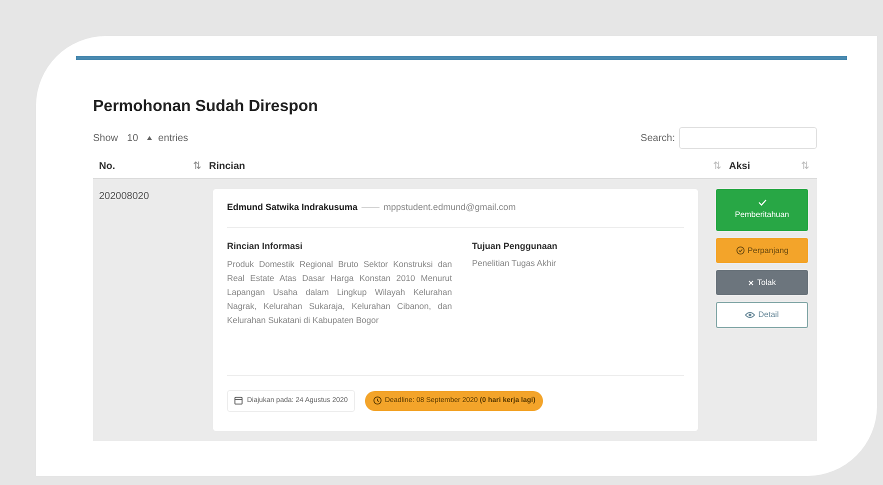  I want to click on info-description: Produk Domestik Regional Bruto Sektor Konstruksi dan Real Estate Atas Dasar Harga Konstan 2010 Menurut Lapangan Usaha dalam Lingkup Wilayah Kelurahan Nagrak, Kelurahan Sukaraja, Kelurahan Cibanon, dan Kelurahan Sukatani di Kabupaten Bogor, so click(339, 292).